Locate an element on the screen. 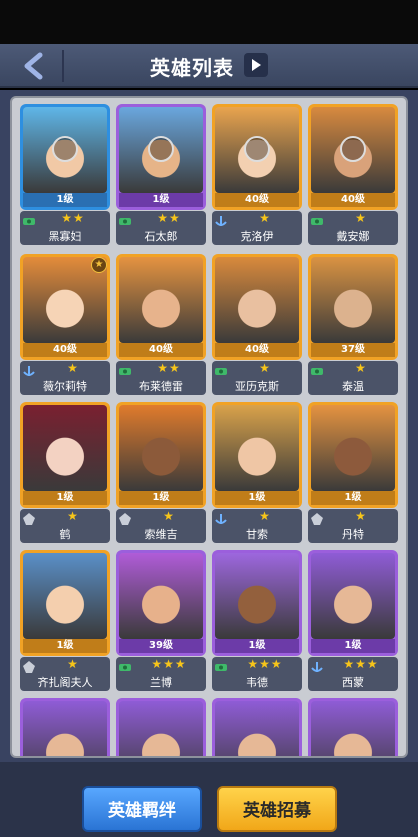  hero-card: 1级 ★★★ 韦德 is located at coordinates (257, 621).